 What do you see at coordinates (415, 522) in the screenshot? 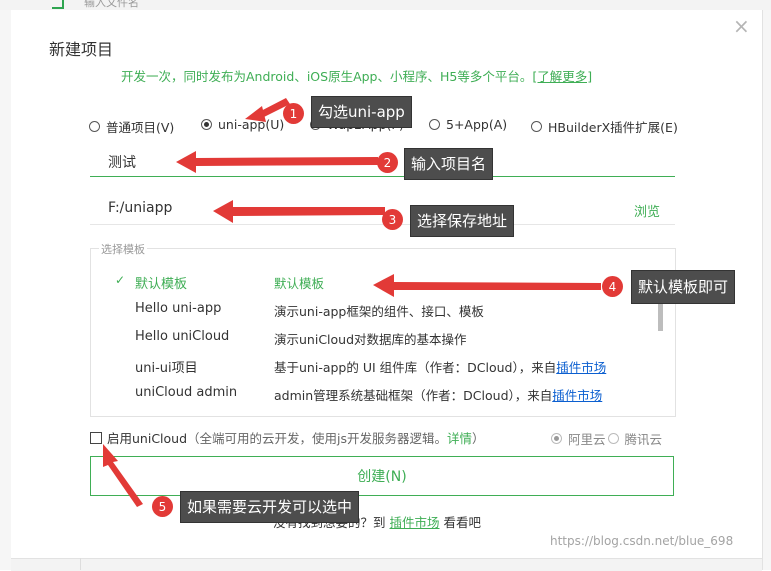
I see `footer-plugin-market-link: 插件市场` at bounding box center [415, 522].